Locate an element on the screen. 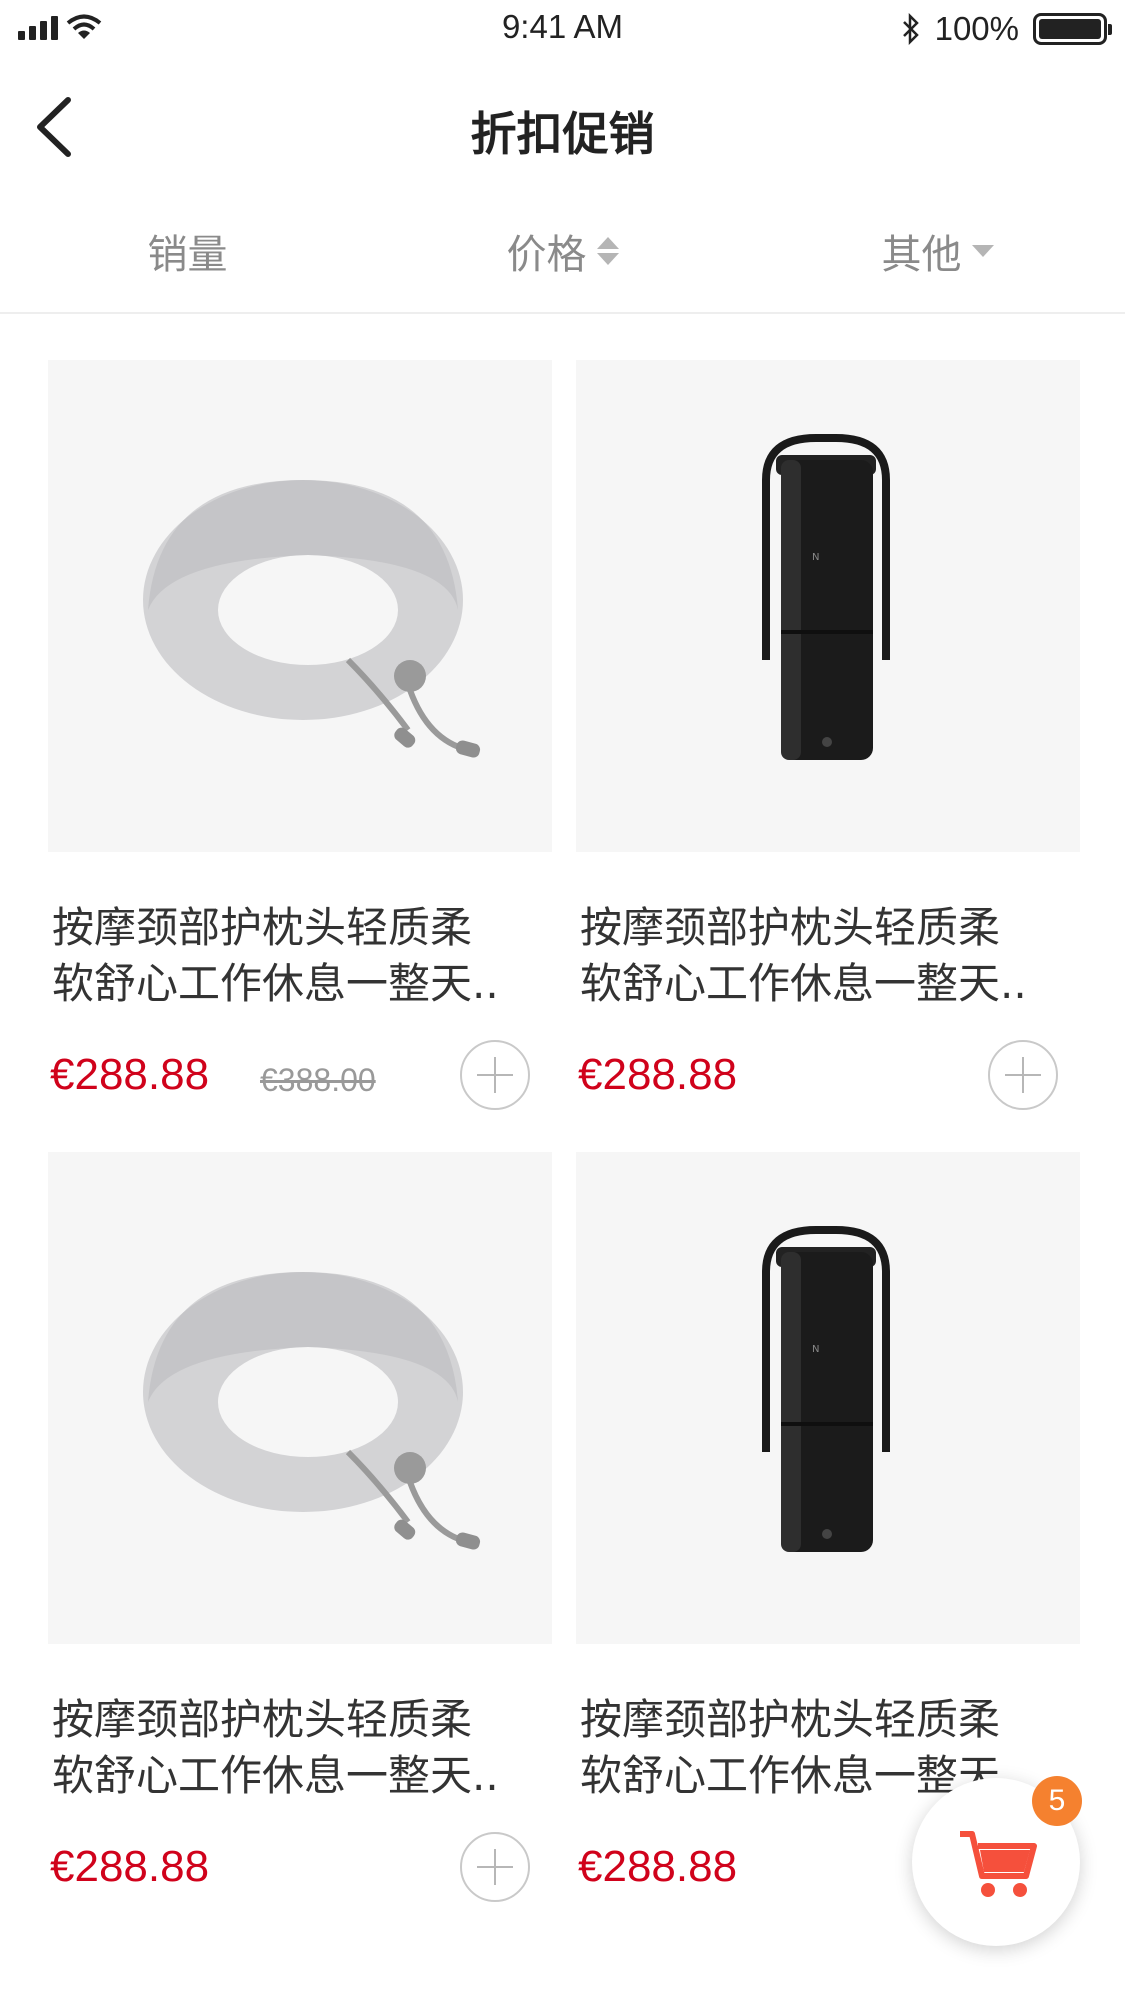 The width and height of the screenshot is (1125, 2001). filter-sales: 销量 is located at coordinates (187, 251).